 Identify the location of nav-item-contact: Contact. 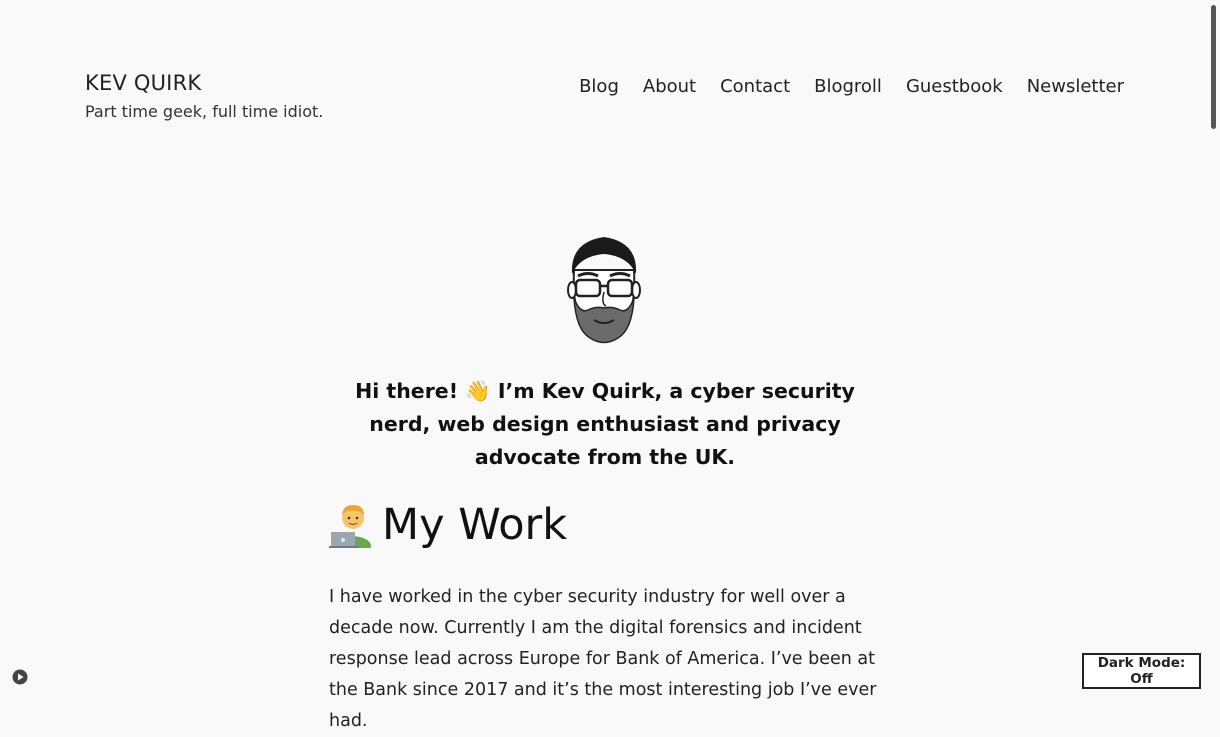
(755, 86).